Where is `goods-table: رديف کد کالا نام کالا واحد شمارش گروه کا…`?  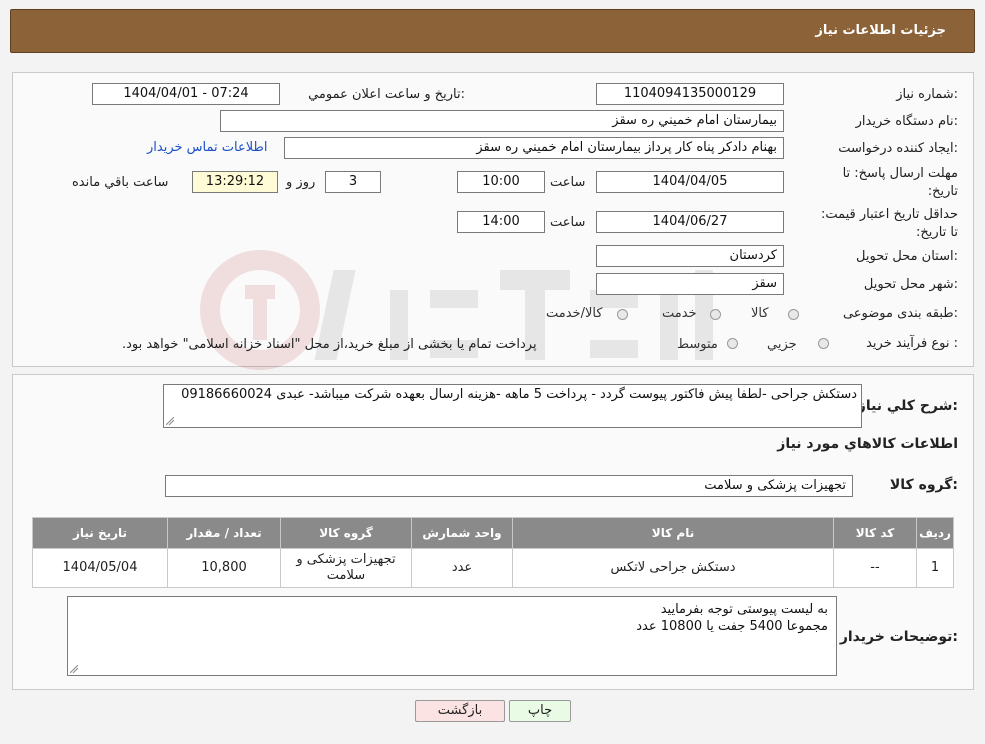 goods-table: رديف کد کالا نام کالا واحد شمارش گروه کا… is located at coordinates (493, 552).